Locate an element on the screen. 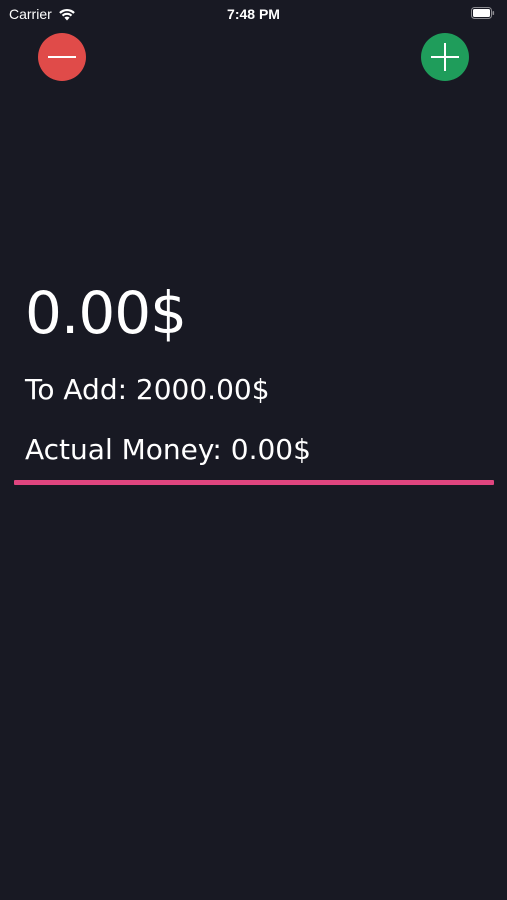  status-time: 7:48 PM is located at coordinates (253, 14).